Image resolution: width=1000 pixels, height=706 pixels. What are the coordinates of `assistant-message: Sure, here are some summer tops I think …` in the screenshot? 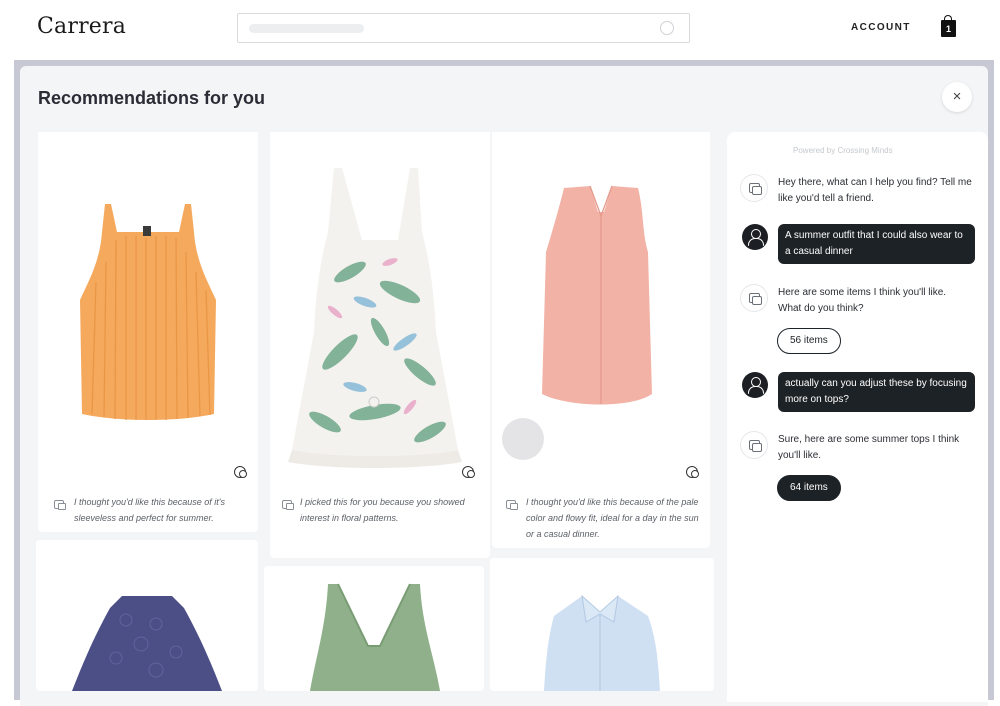 It's located at (869, 447).